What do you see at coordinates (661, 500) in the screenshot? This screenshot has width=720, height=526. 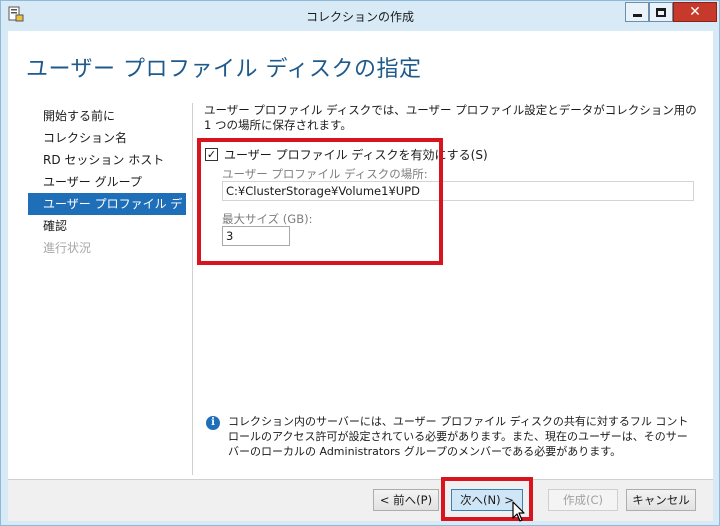 I see `cancel-button: キャンセル` at bounding box center [661, 500].